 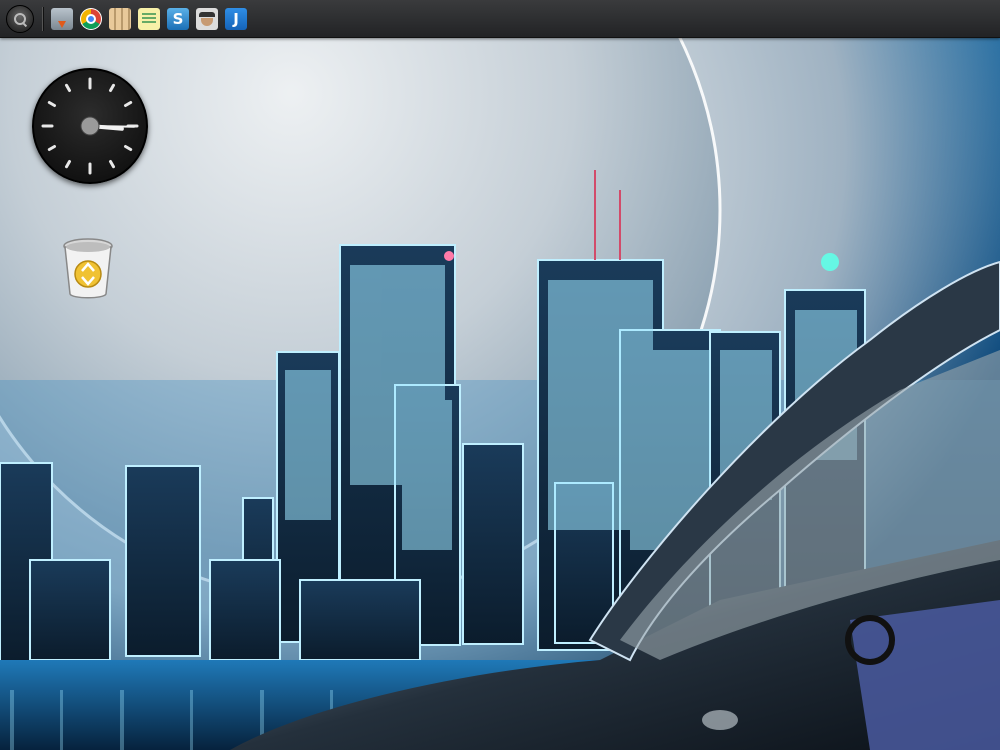 I want to click on sync-icon: S, so click(x=178, y=18).